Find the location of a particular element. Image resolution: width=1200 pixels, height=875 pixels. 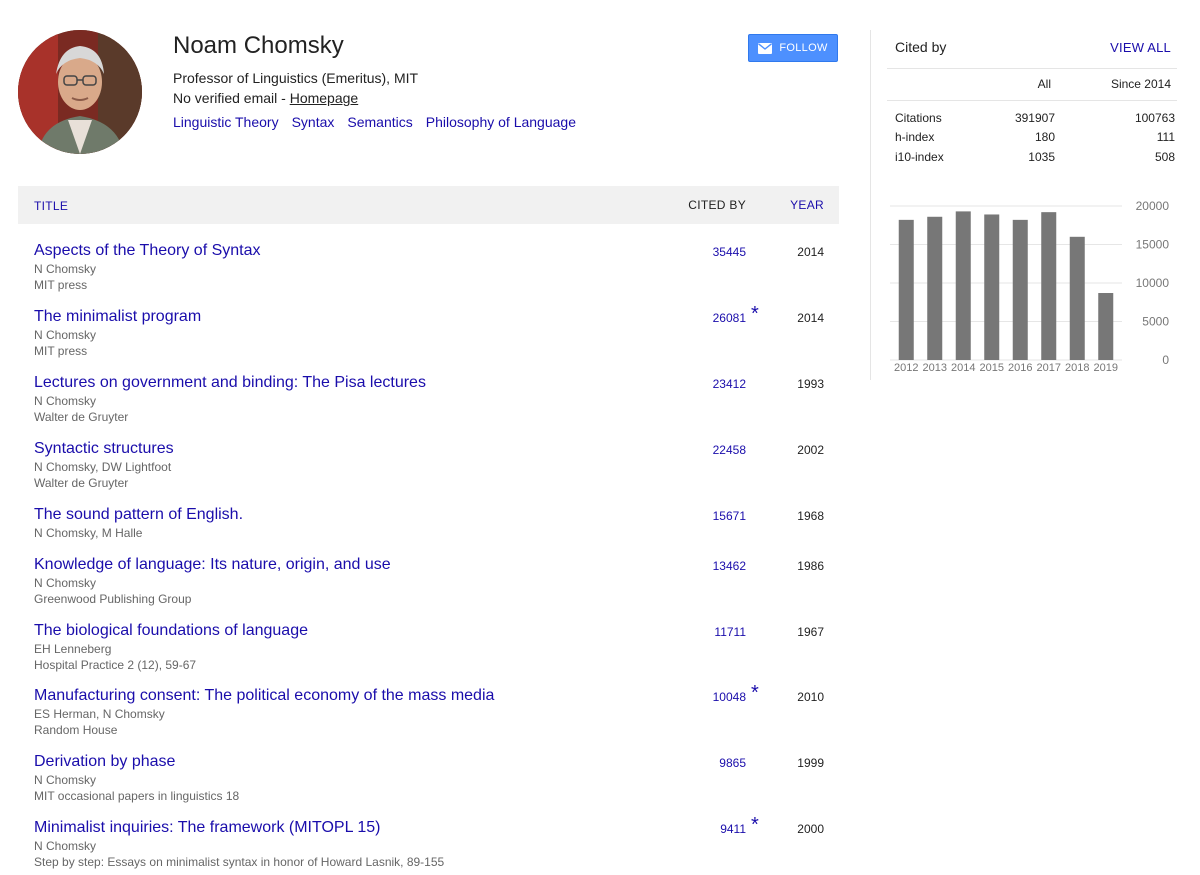

merged-citations-star: * is located at coordinates (755, 314).